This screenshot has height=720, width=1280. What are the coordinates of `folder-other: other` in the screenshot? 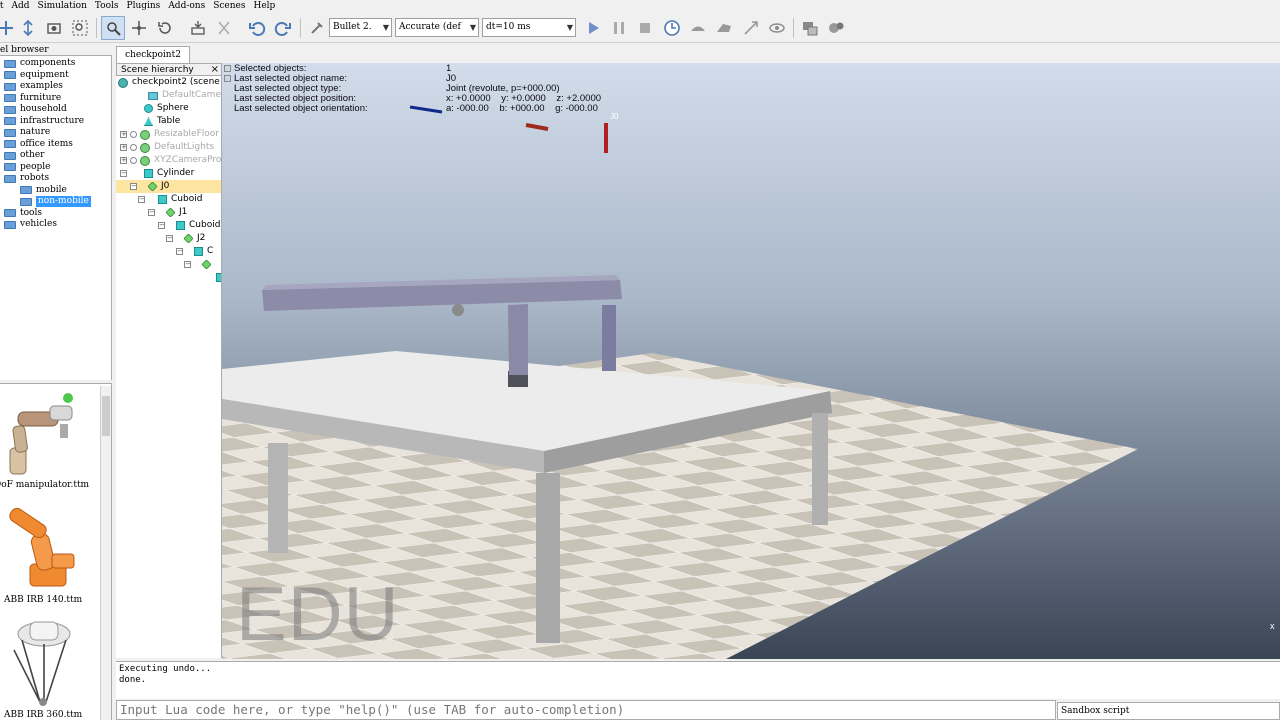 It's located at (24, 155).